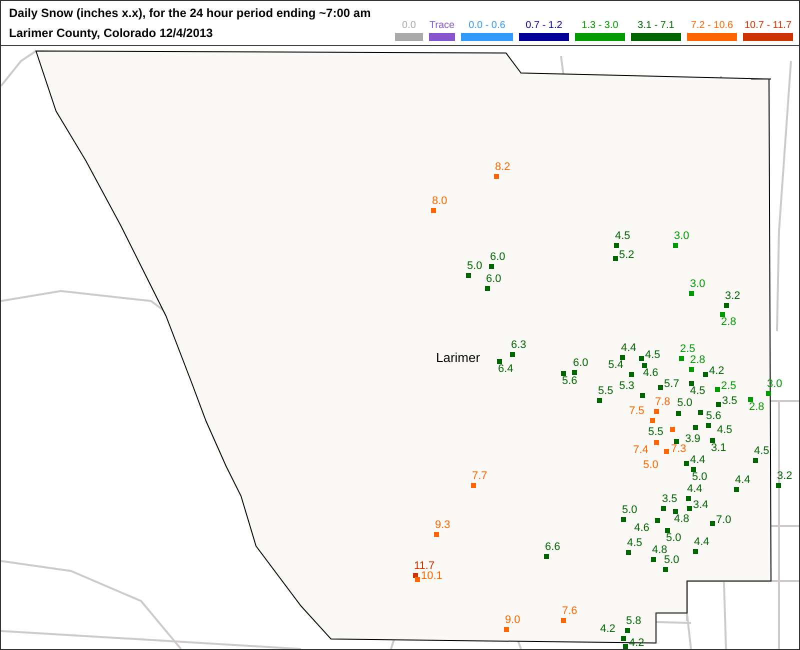 This screenshot has height=650, width=800. I want to click on legend-label: 10.7 - 11.7, so click(768, 26).